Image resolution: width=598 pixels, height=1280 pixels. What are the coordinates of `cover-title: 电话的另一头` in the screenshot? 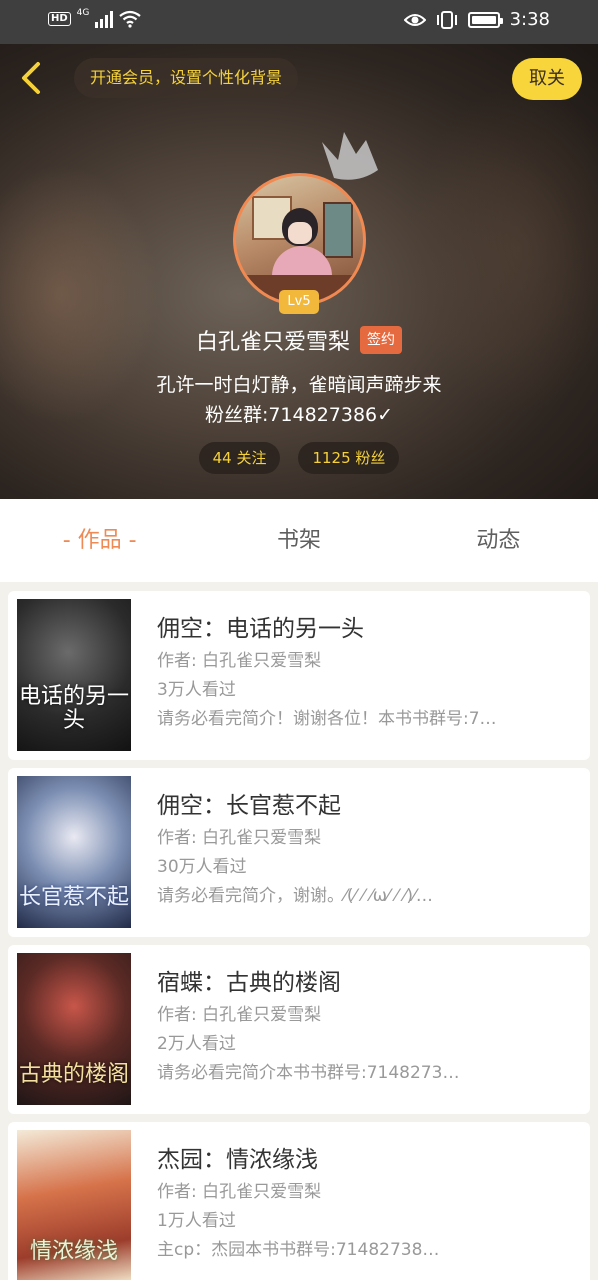 It's located at (73, 708).